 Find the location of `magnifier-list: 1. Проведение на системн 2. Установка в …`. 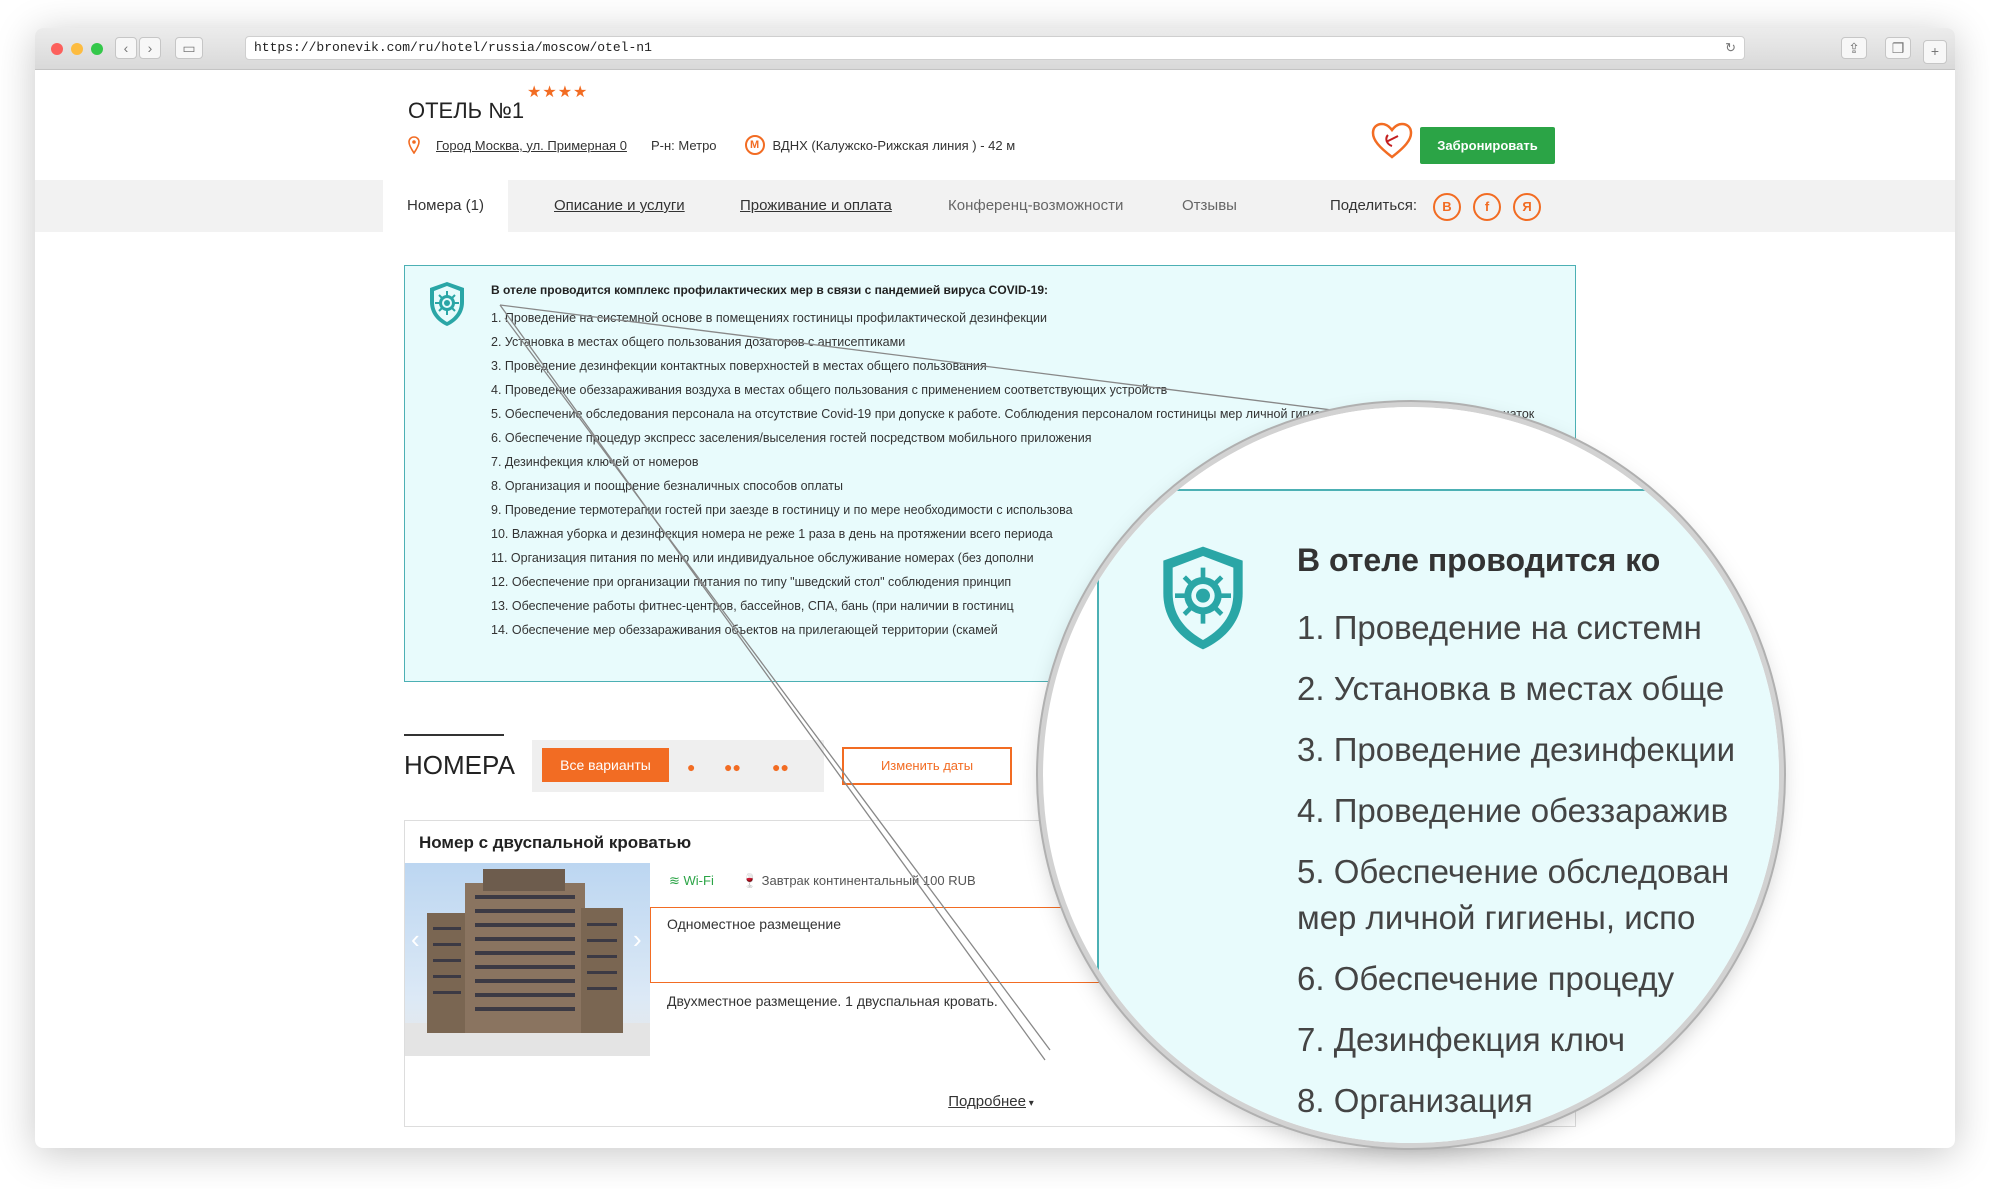

magnifier-list: 1. Проведение на системн 2. Установка в … is located at coordinates (1516, 872).